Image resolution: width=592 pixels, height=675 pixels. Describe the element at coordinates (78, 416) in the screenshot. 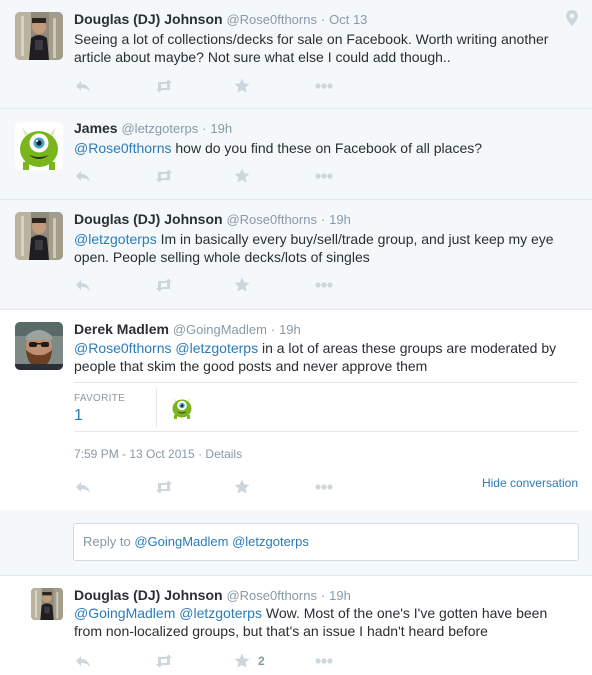

I see `favorite-stat-count: 1` at that location.